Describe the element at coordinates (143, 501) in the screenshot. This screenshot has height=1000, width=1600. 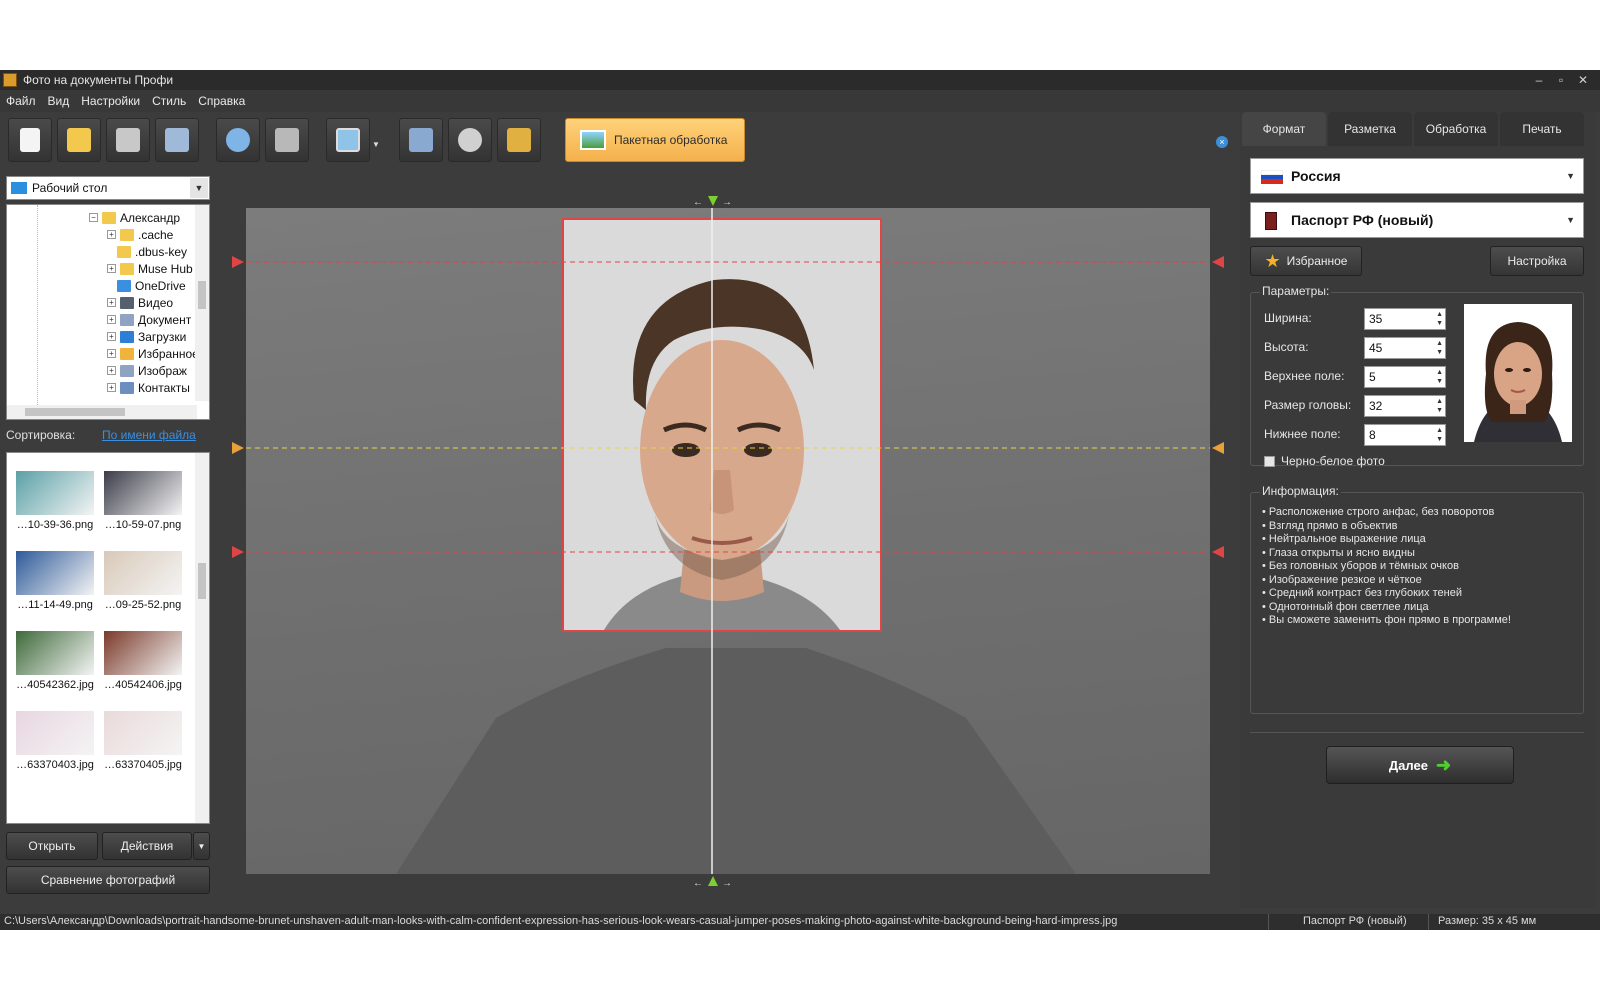
I see `thumbnail-item: …10-59-07.png` at that location.